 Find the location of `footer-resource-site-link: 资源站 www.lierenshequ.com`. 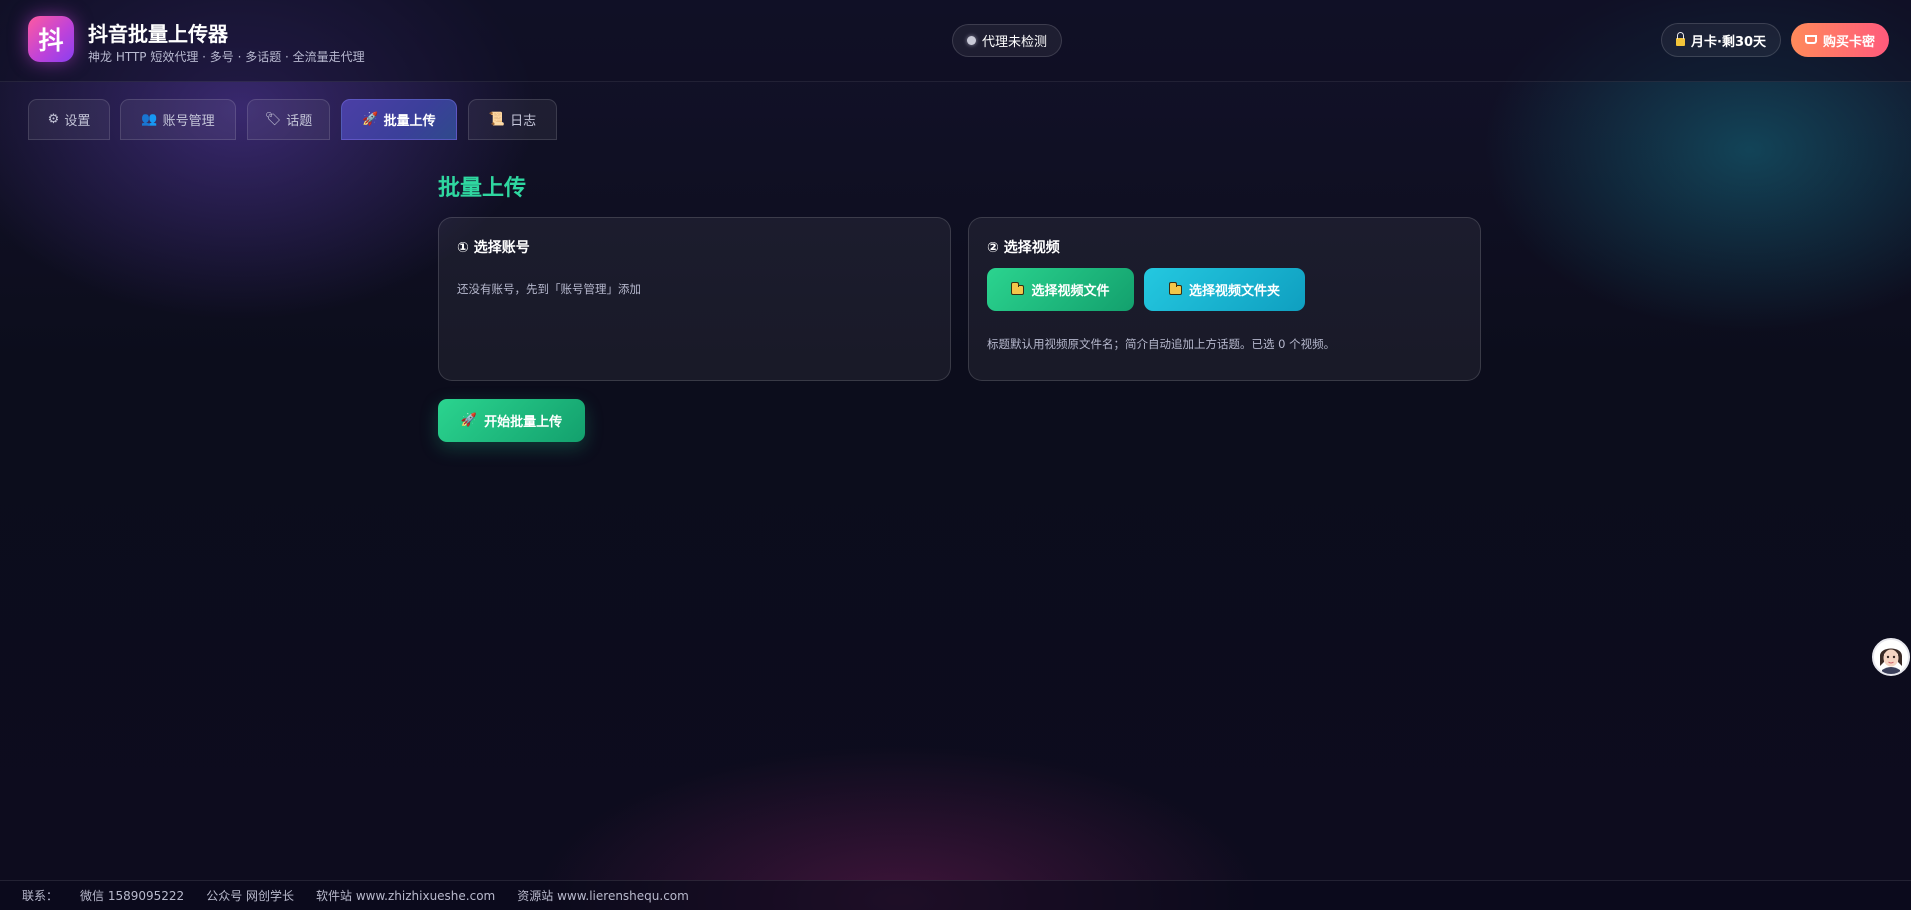

footer-resource-site-link: 资源站 www.lierenshequ.com is located at coordinates (603, 895).